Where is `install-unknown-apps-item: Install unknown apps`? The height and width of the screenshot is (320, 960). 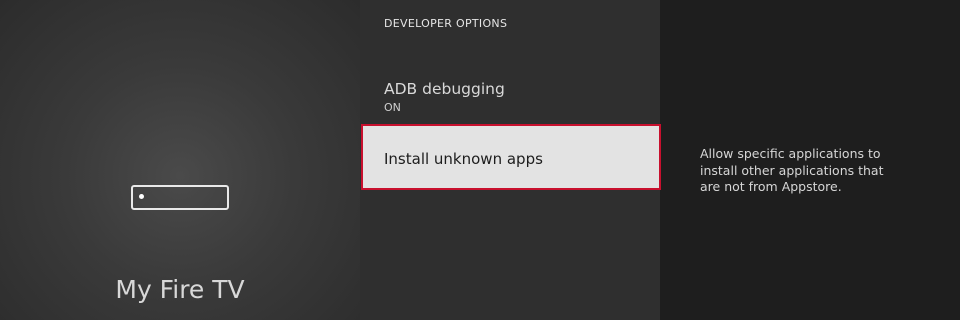 install-unknown-apps-item: Install unknown apps is located at coordinates (511, 157).